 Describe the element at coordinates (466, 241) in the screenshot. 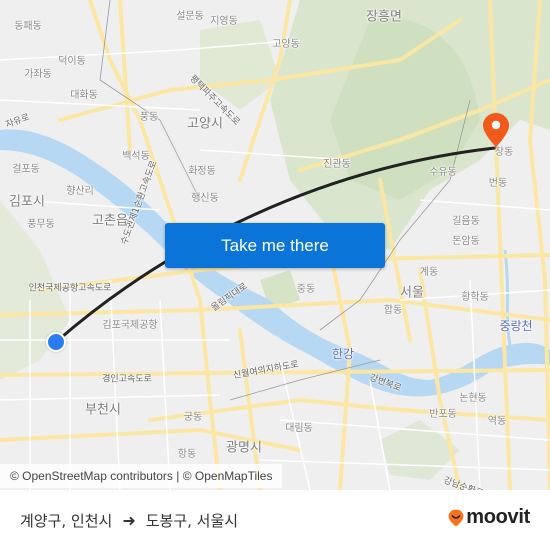

I see `map-label-place: 돈암동` at that location.